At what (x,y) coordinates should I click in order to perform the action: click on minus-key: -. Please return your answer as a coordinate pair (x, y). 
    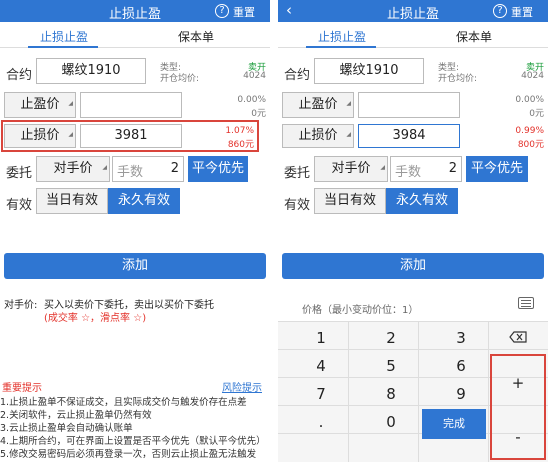
    Looking at the image, I should click on (518, 437).